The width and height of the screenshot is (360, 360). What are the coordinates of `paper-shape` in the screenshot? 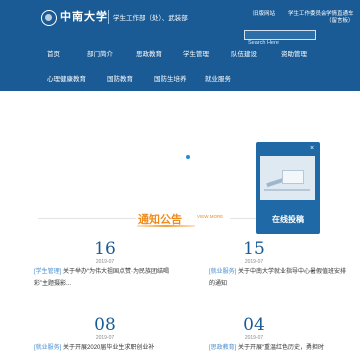 It's located at (293, 177).